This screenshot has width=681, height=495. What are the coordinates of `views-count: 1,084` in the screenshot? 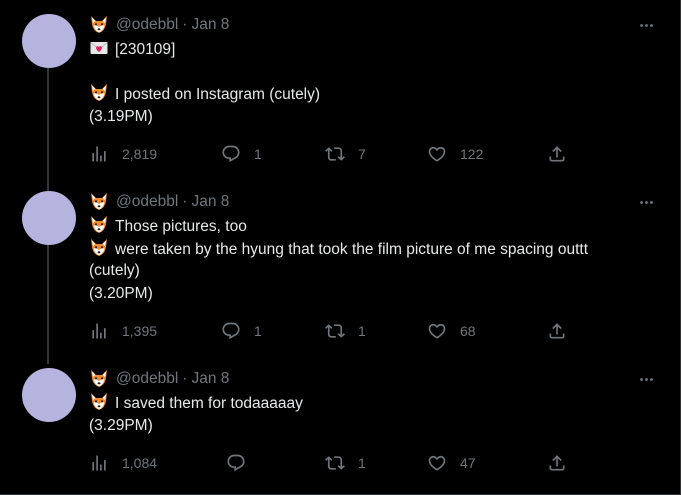 It's located at (140, 463).